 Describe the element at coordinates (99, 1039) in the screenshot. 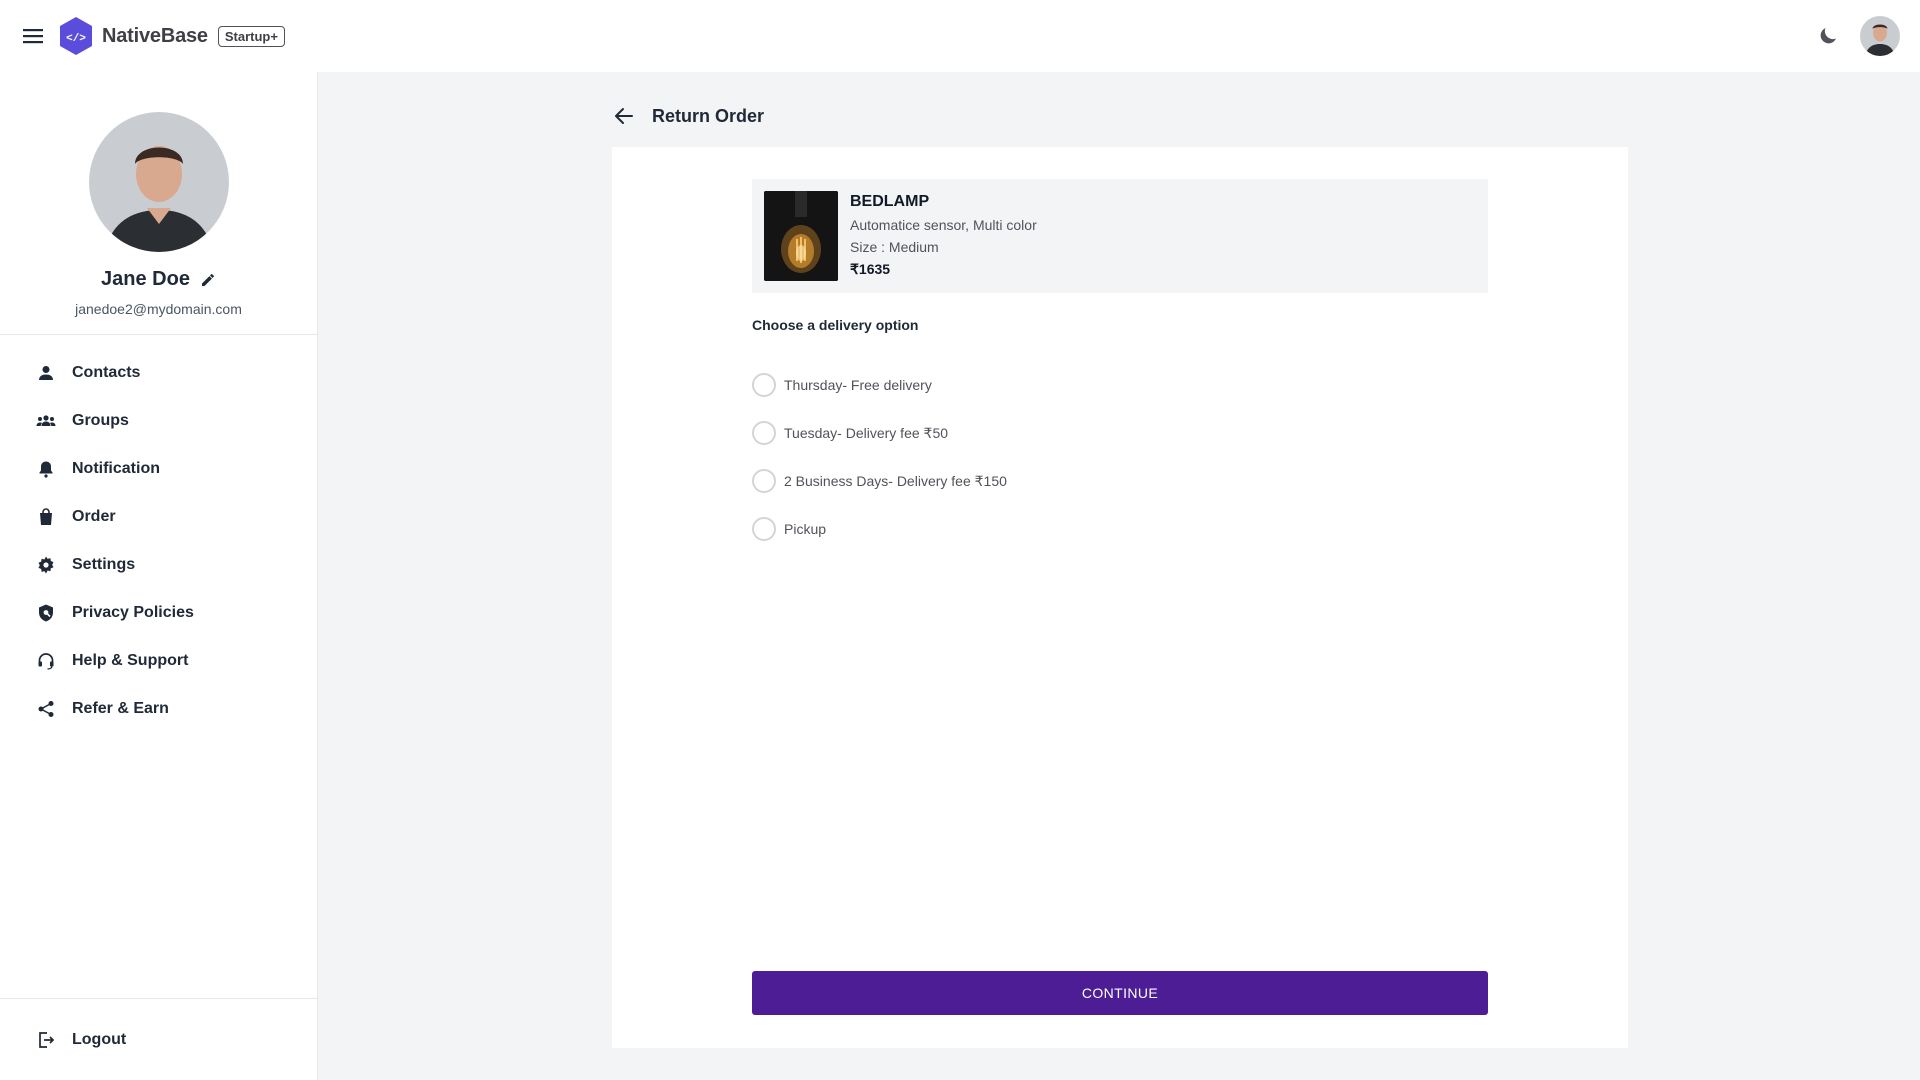

I see `logout-label: Logout` at that location.